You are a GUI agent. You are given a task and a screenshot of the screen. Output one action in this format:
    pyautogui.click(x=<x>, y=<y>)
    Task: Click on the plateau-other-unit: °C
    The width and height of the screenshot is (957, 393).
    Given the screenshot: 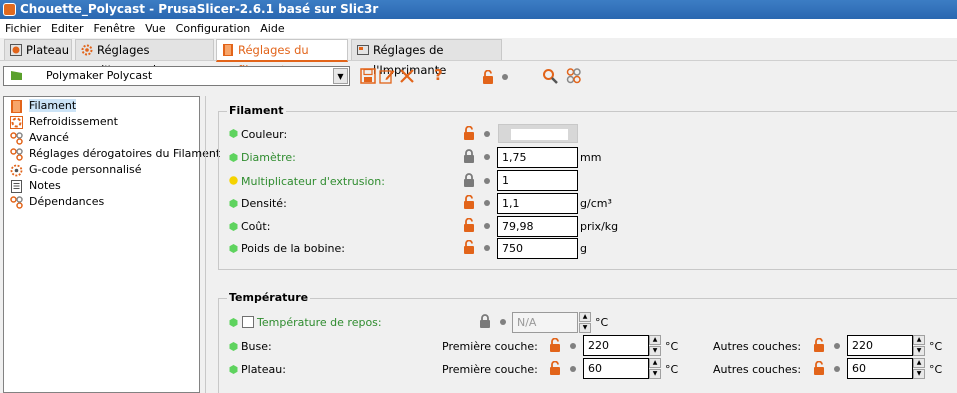 What is the action you would take?
    pyautogui.click(x=936, y=369)
    